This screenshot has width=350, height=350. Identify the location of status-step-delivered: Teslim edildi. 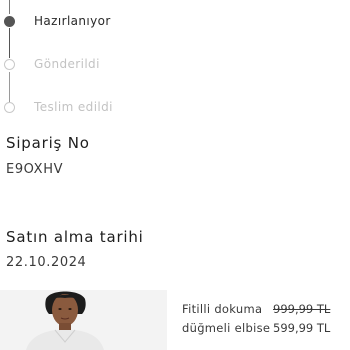
(73, 107).